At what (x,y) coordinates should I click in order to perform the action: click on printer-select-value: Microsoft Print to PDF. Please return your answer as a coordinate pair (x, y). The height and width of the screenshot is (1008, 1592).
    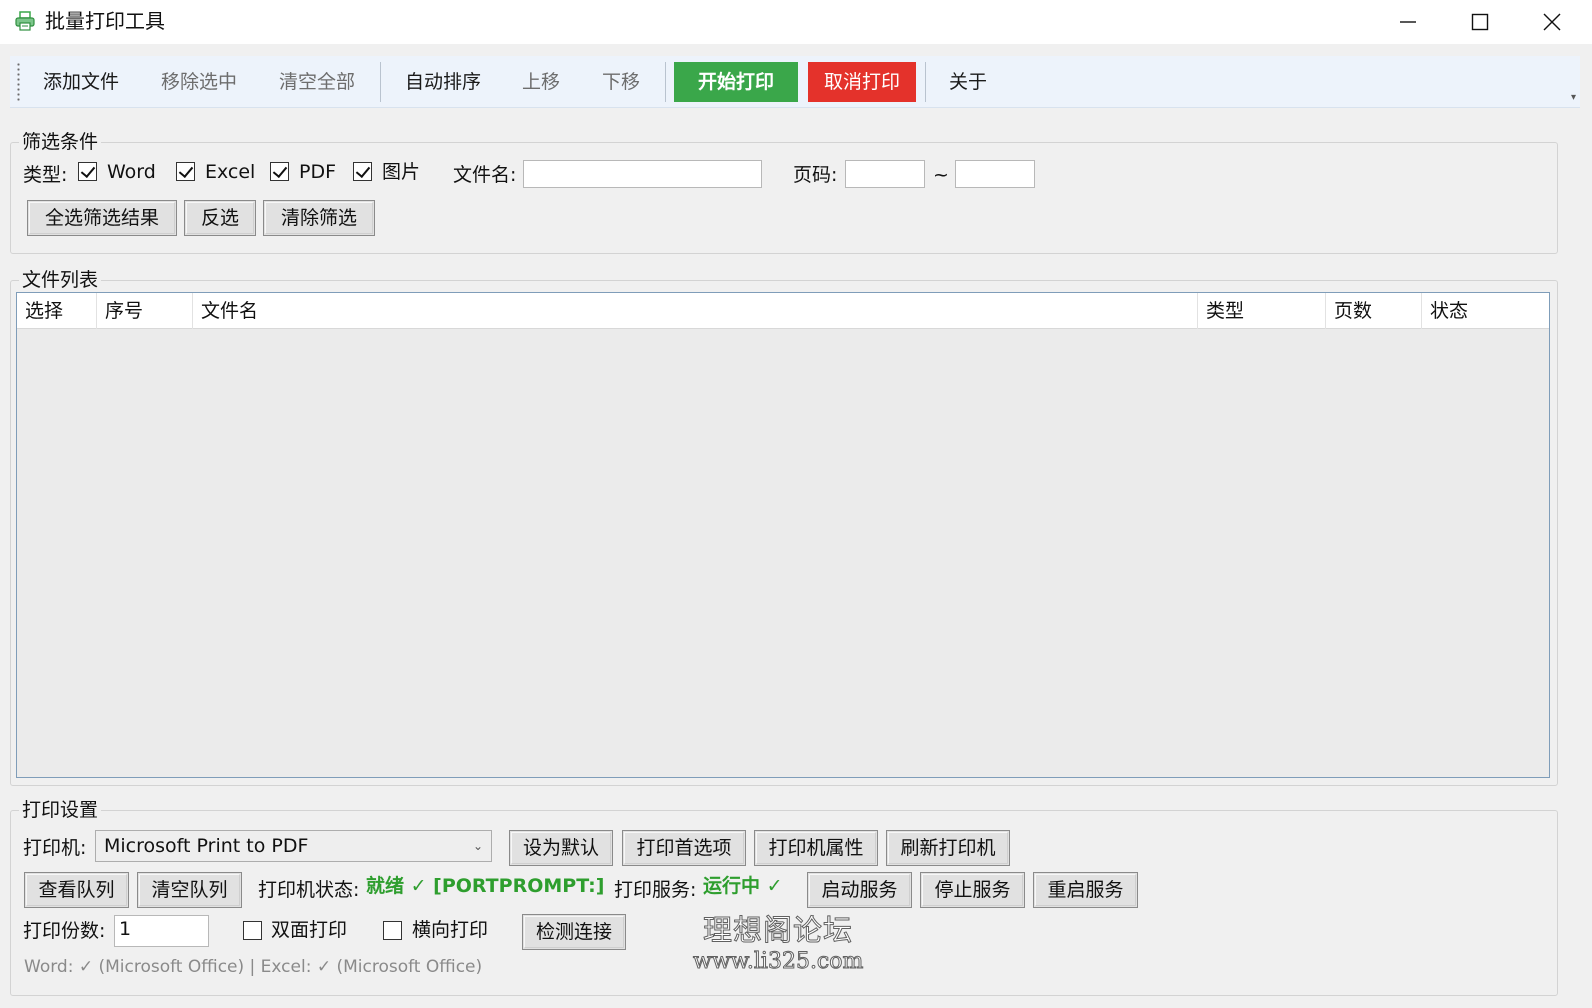
    Looking at the image, I should click on (206, 846).